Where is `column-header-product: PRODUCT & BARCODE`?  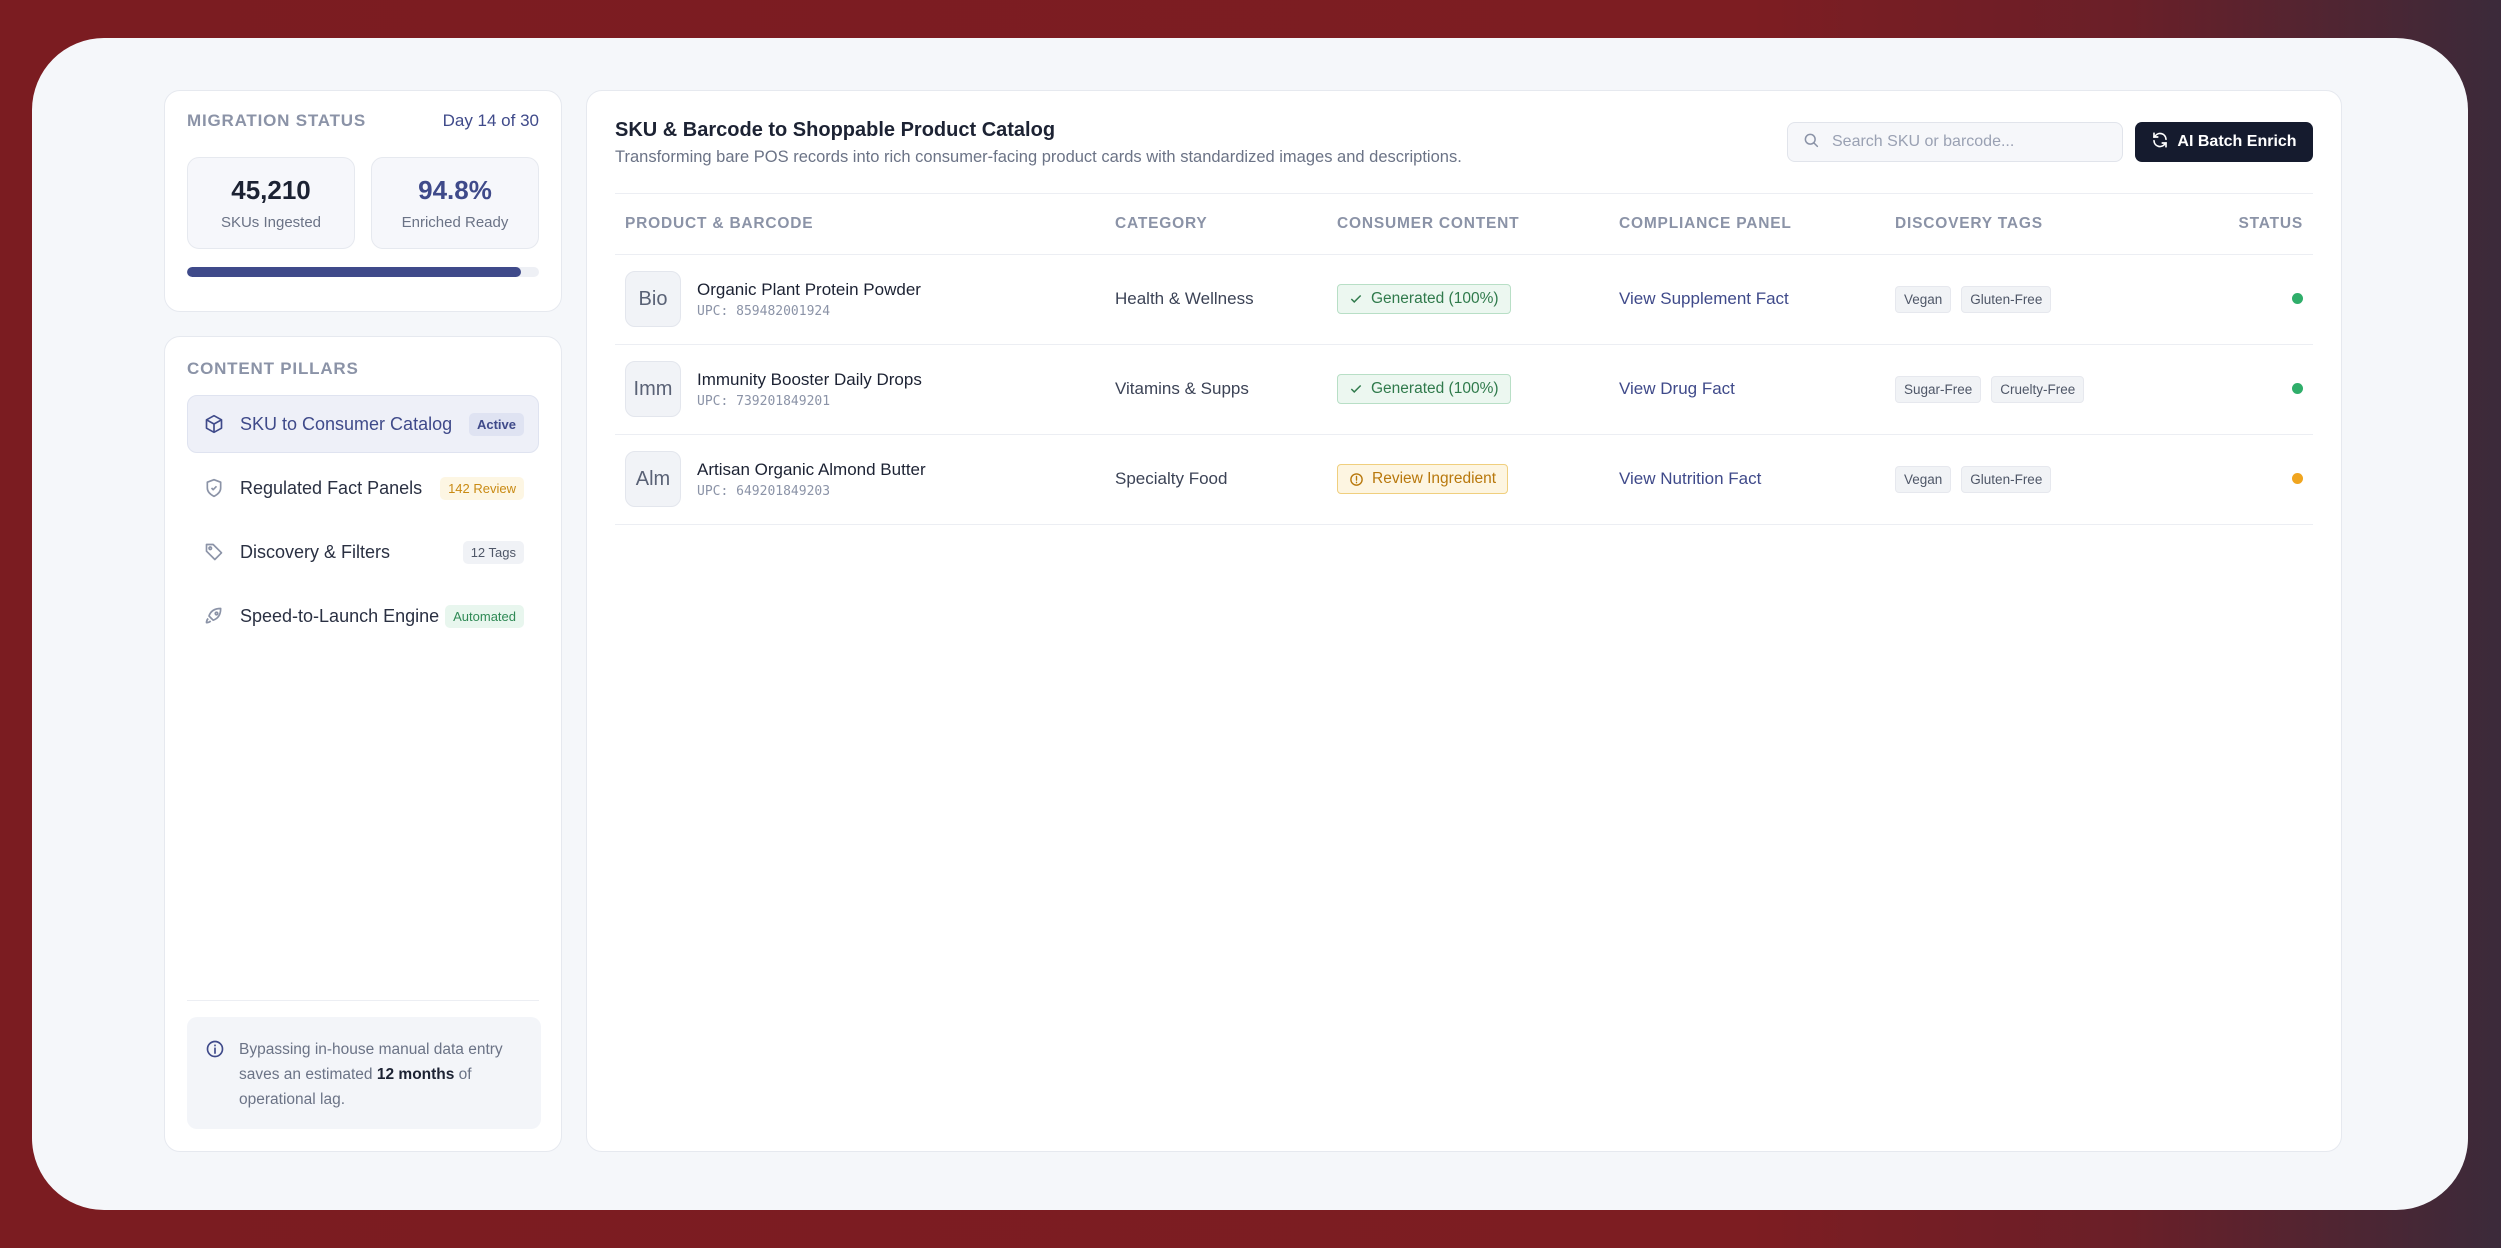
column-header-product: PRODUCT & BARCODE is located at coordinates (860, 224).